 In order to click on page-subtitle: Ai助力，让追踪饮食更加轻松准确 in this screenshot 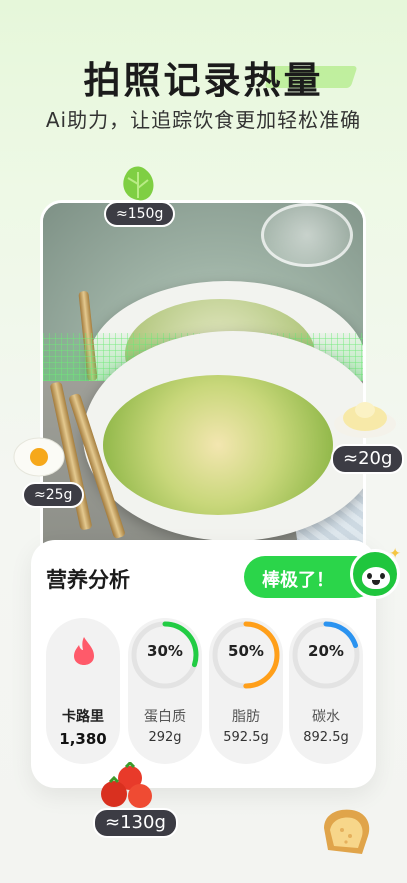, I will do `click(203, 120)`.